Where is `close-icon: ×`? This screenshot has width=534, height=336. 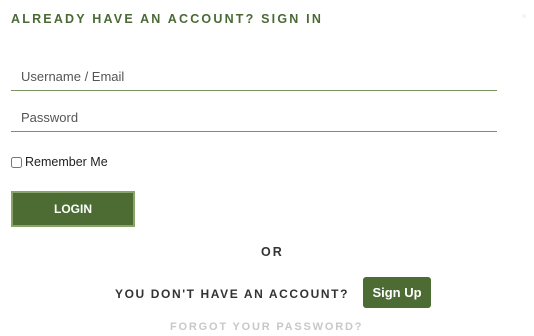
close-icon: × is located at coordinates (525, 17).